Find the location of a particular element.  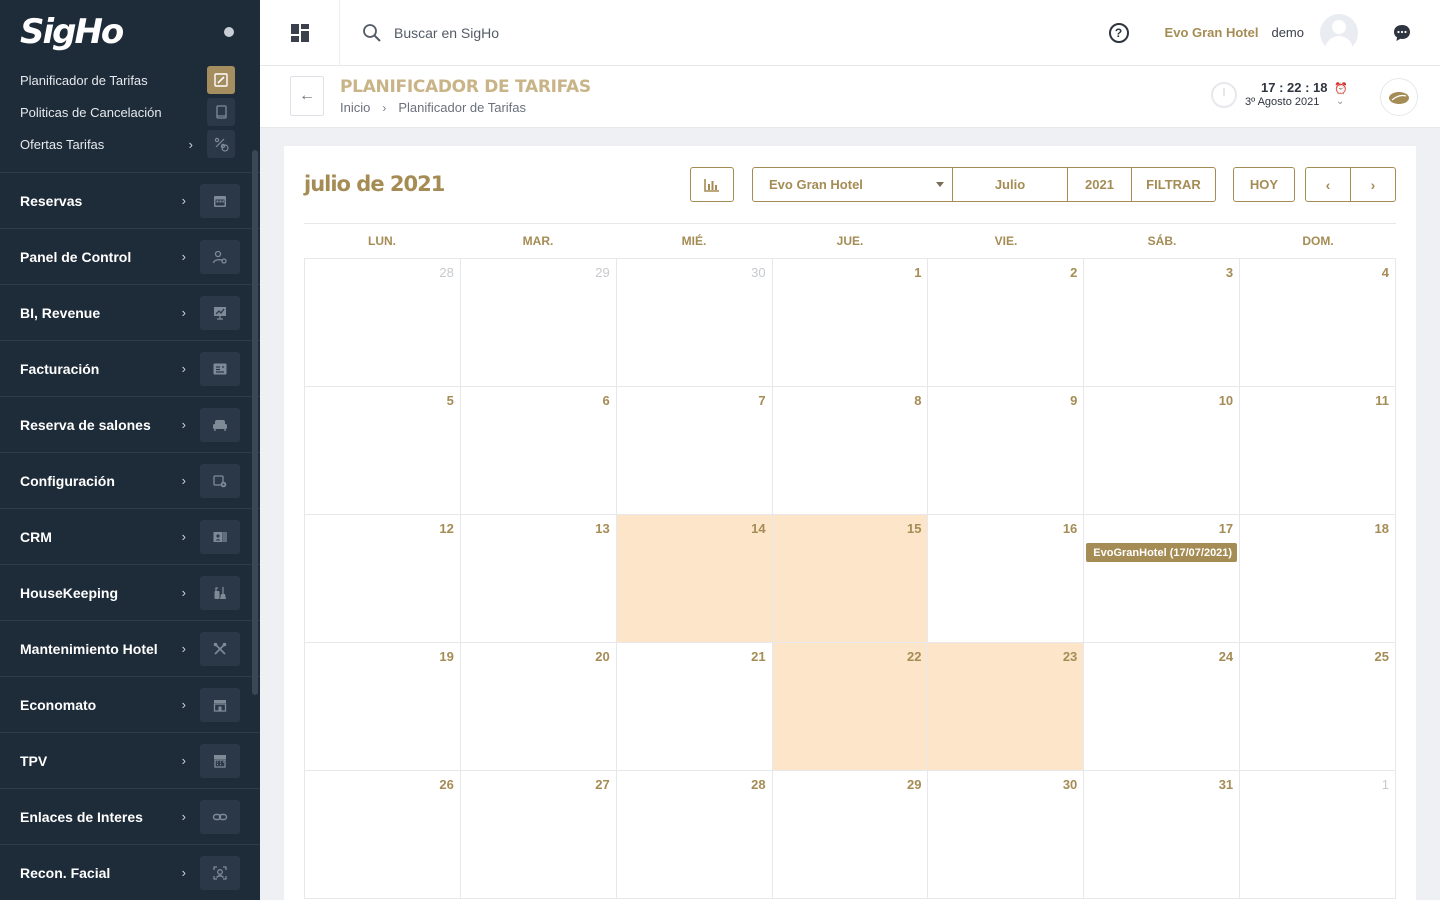

topbar: Buscar en SigHo ? Evo Gran Hotel demo is located at coordinates (850, 33).